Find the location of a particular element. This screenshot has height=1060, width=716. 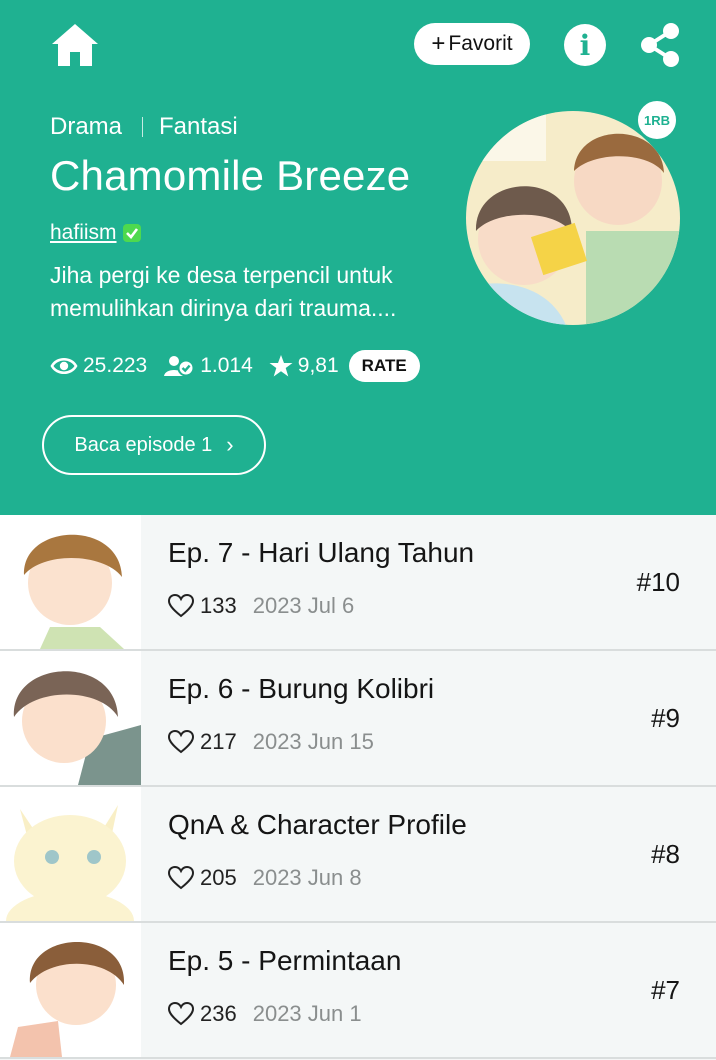

verified-check-icon is located at coordinates (131, 233).